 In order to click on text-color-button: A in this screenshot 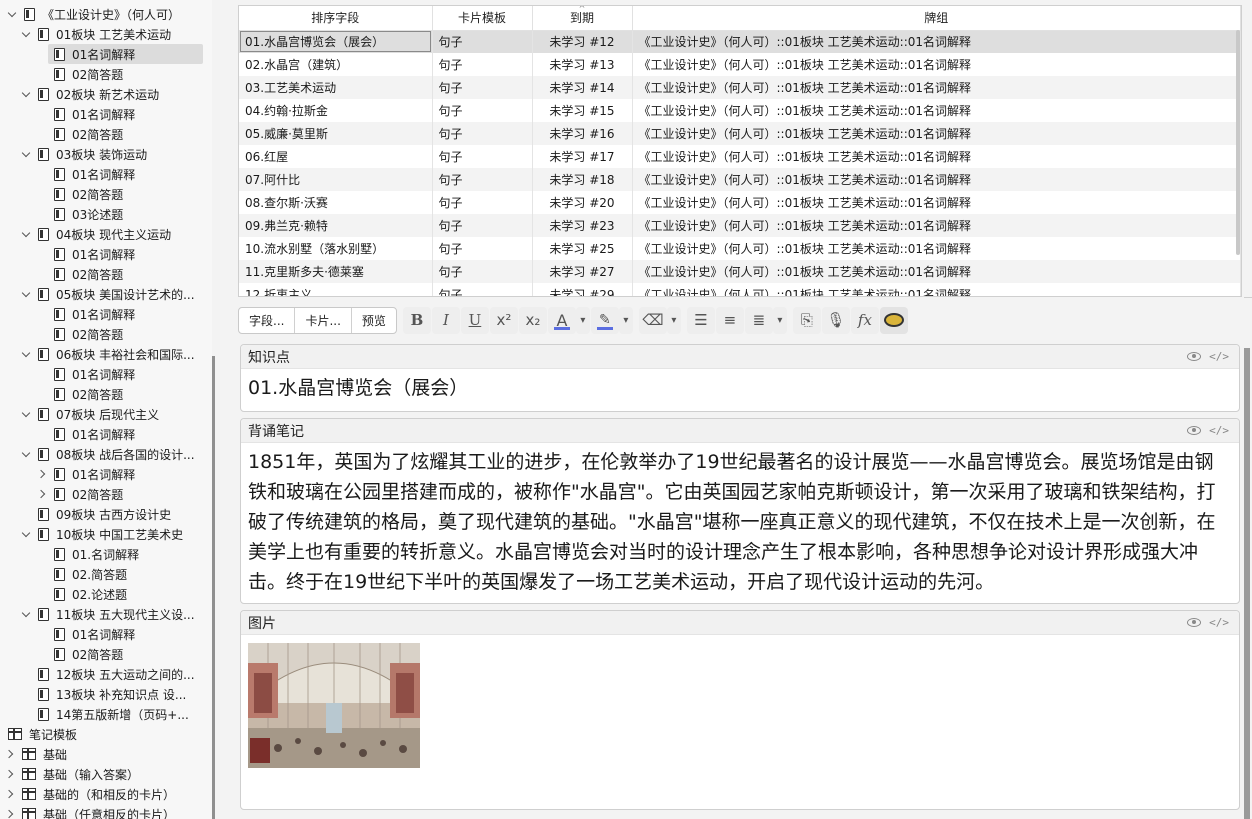, I will do `click(561, 320)`.